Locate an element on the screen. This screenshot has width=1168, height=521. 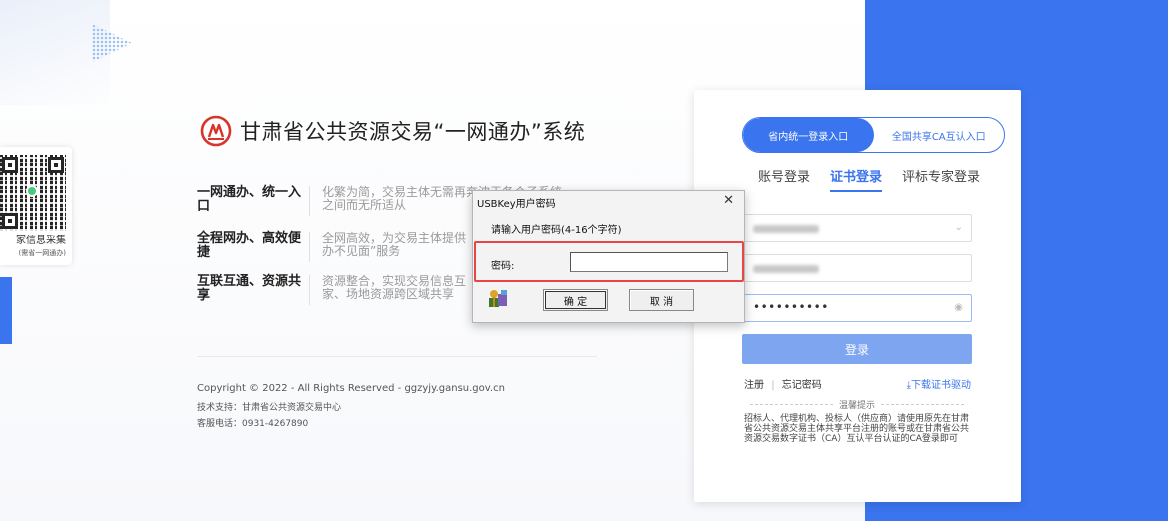
qr-caption: 家信息采集 is located at coordinates (41, 240).